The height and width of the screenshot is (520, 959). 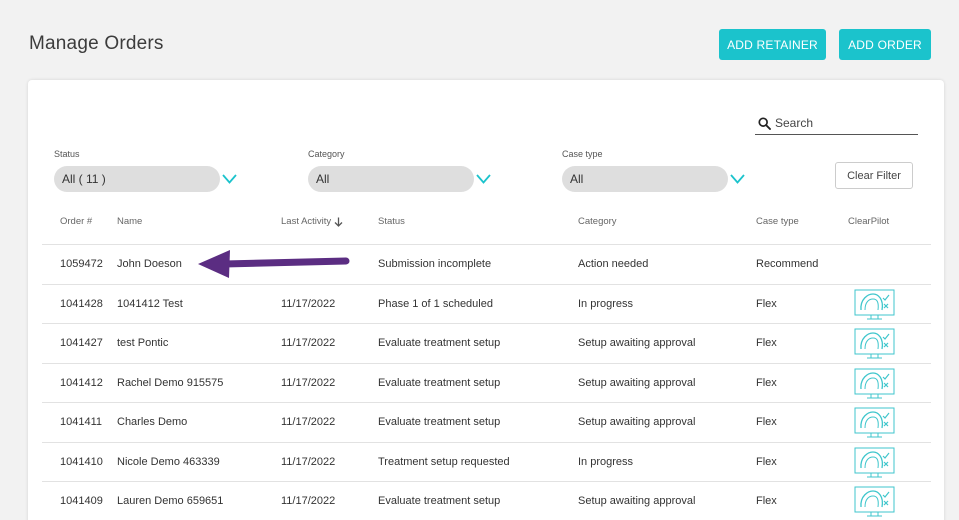 What do you see at coordinates (152, 422) in the screenshot?
I see `patient-name-cell: Charles Demo` at bounding box center [152, 422].